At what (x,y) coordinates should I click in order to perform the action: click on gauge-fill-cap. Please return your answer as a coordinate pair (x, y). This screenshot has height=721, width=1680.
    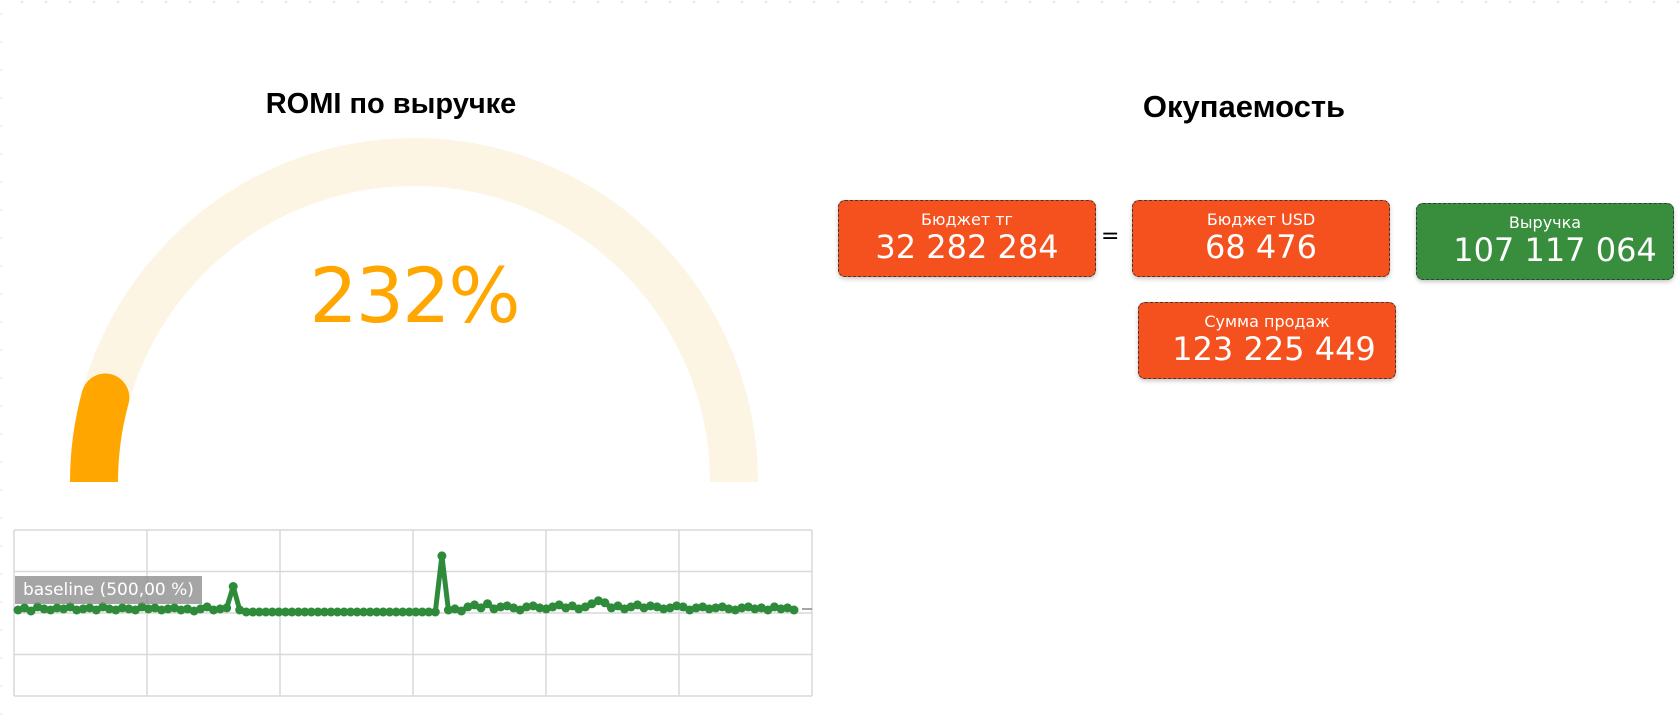
    Looking at the image, I should click on (105, 397).